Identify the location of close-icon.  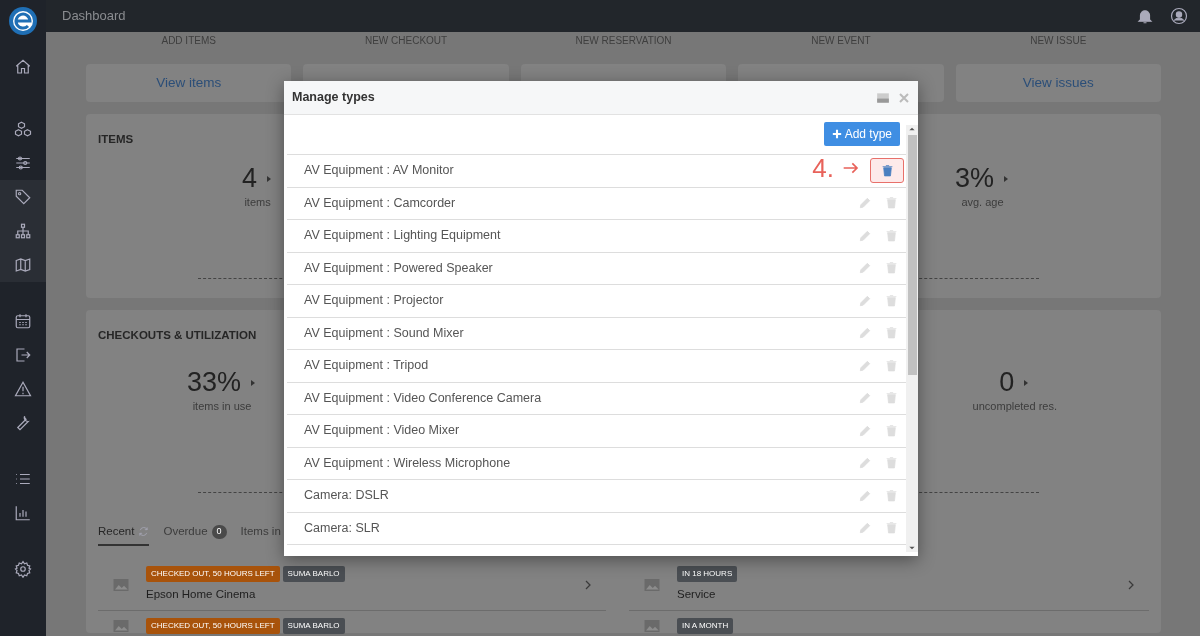
(904, 97).